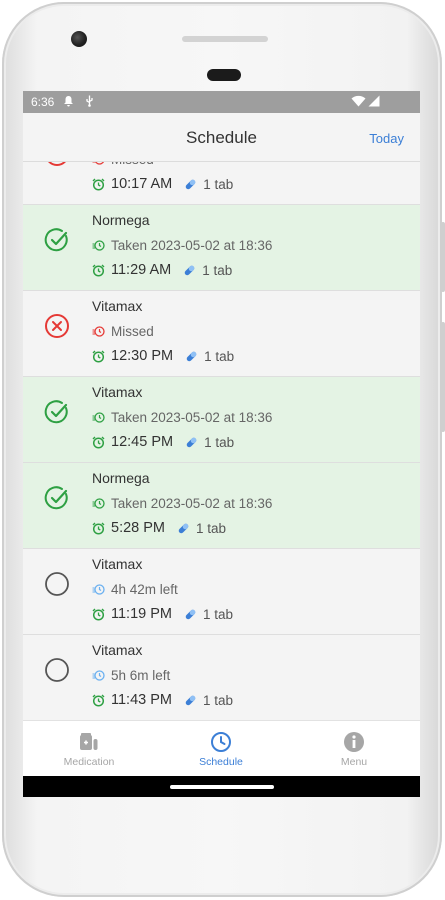 The width and height of the screenshot is (445, 900). Describe the element at coordinates (221, 334) in the screenshot. I see `schedule-item: Vitamax Missed 12:30 PM 1 tab` at that location.